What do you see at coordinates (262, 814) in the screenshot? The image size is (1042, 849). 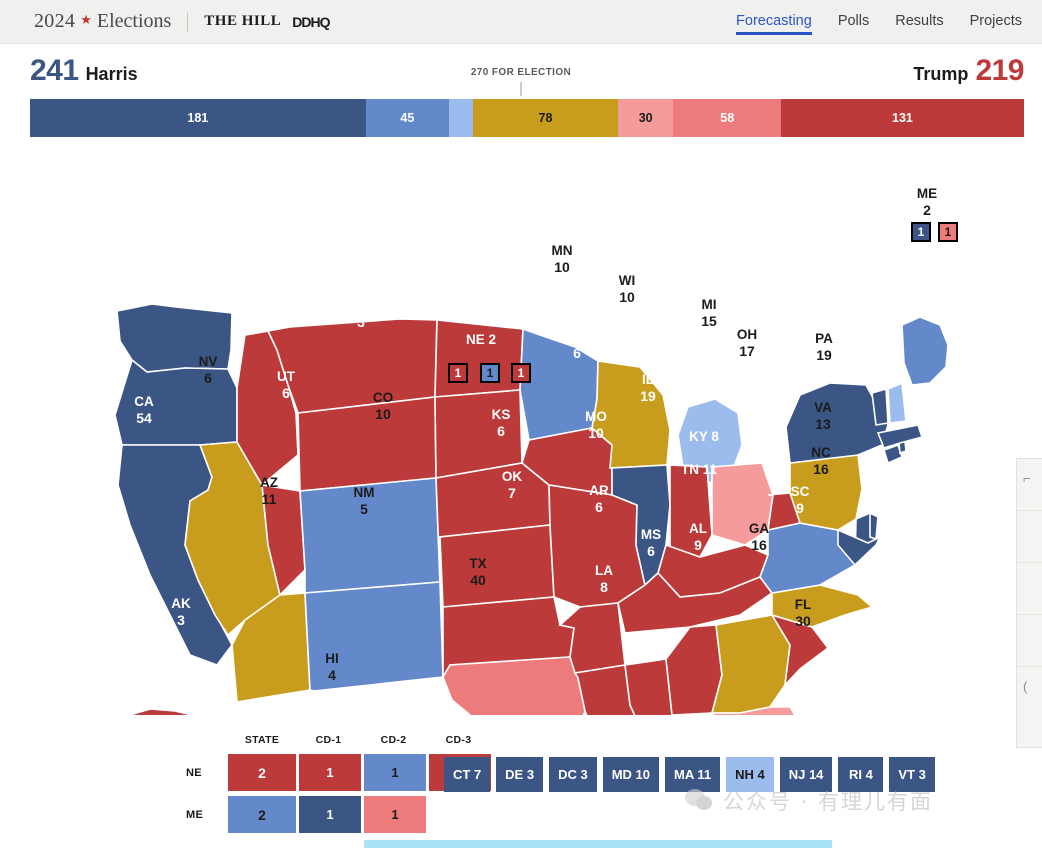 I see `cd-cell-me-state: 2` at bounding box center [262, 814].